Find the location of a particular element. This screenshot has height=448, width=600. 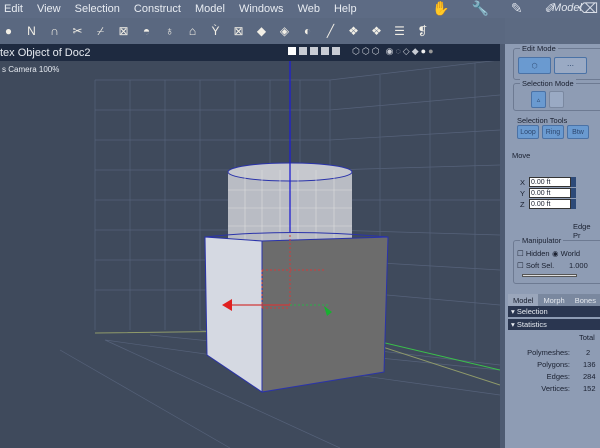

layout-two-icon is located at coordinates (303, 51).